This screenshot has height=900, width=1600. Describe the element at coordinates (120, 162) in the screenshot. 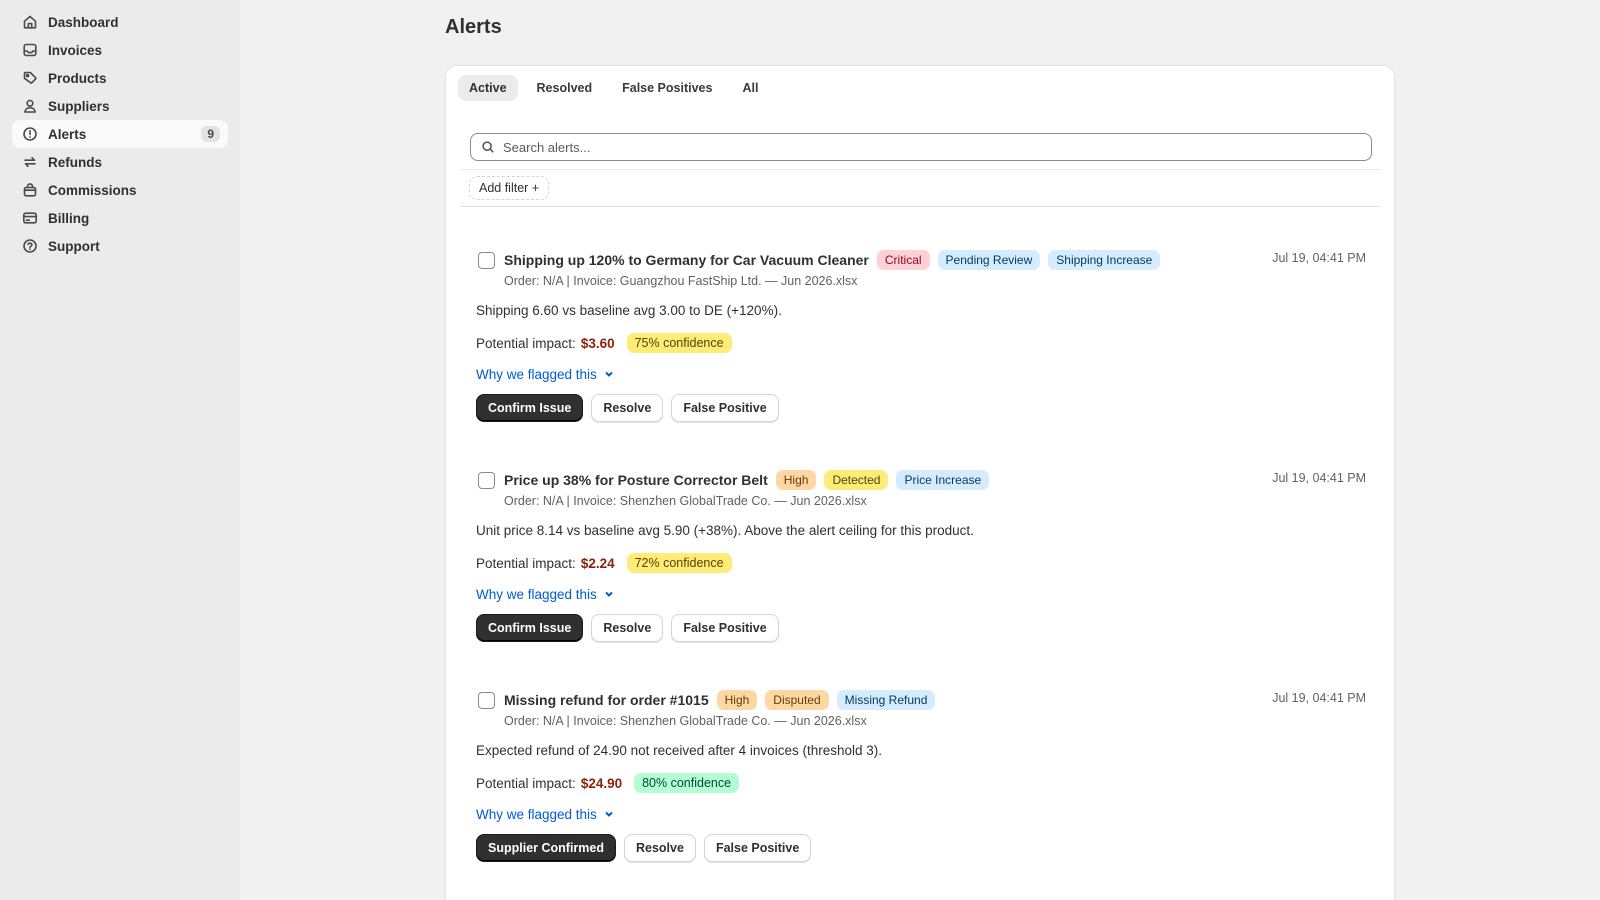

I see `sidebar-item-refunds: Refunds` at that location.